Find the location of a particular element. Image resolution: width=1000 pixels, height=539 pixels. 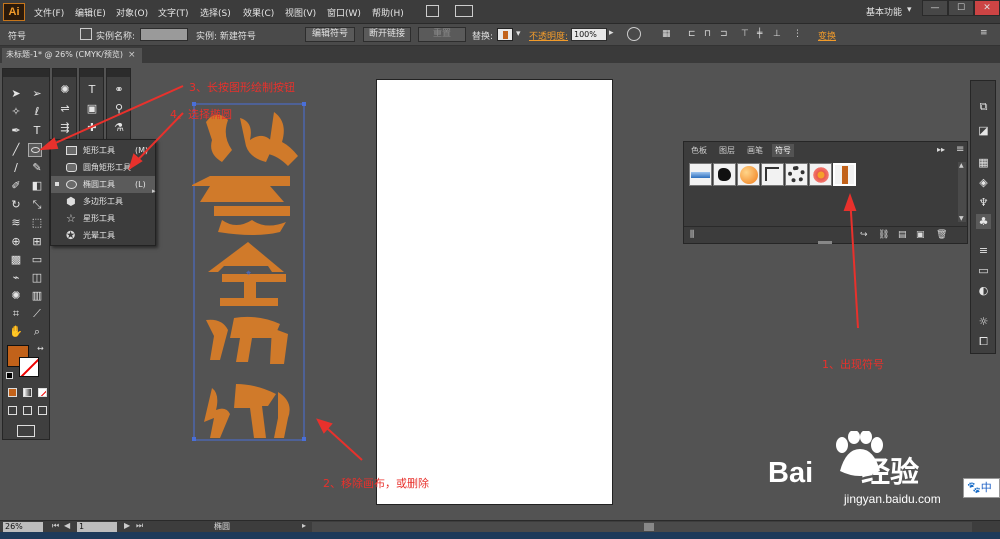

baidu-brand-suffix: 经验 is located at coordinates (890, 473).